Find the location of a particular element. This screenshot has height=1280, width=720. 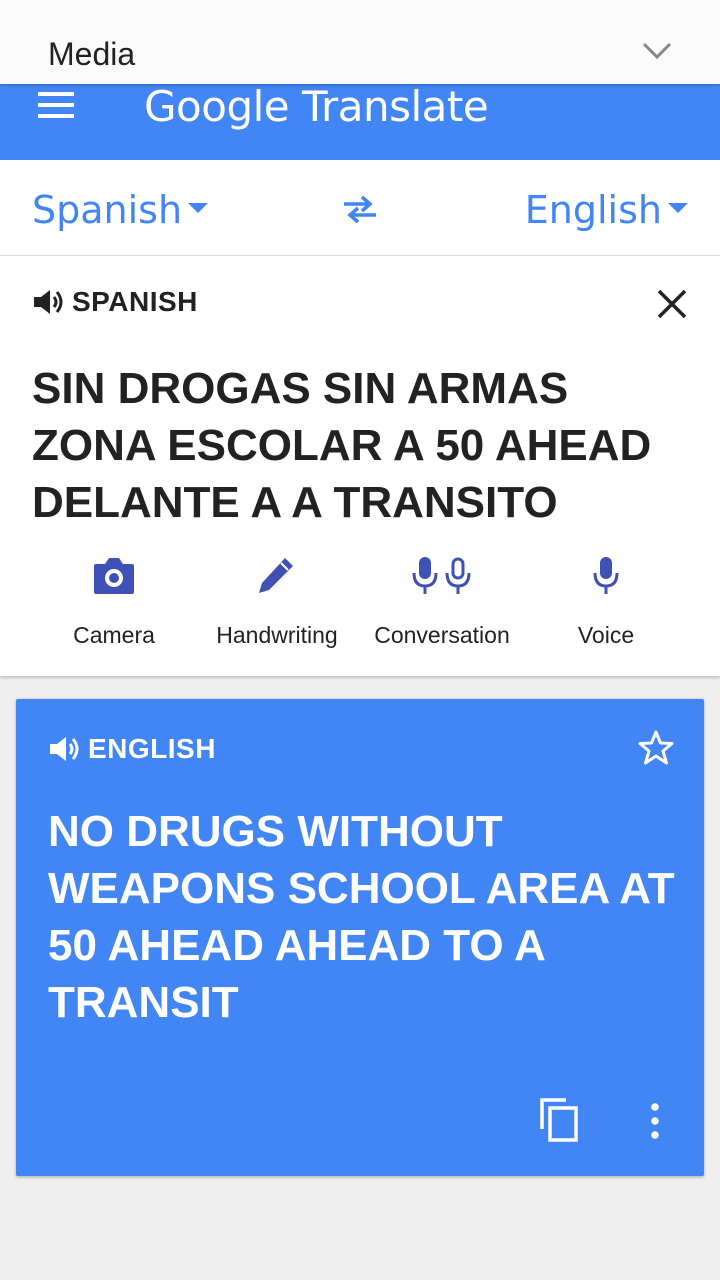

conversation-label: Conversation is located at coordinates (442, 635).